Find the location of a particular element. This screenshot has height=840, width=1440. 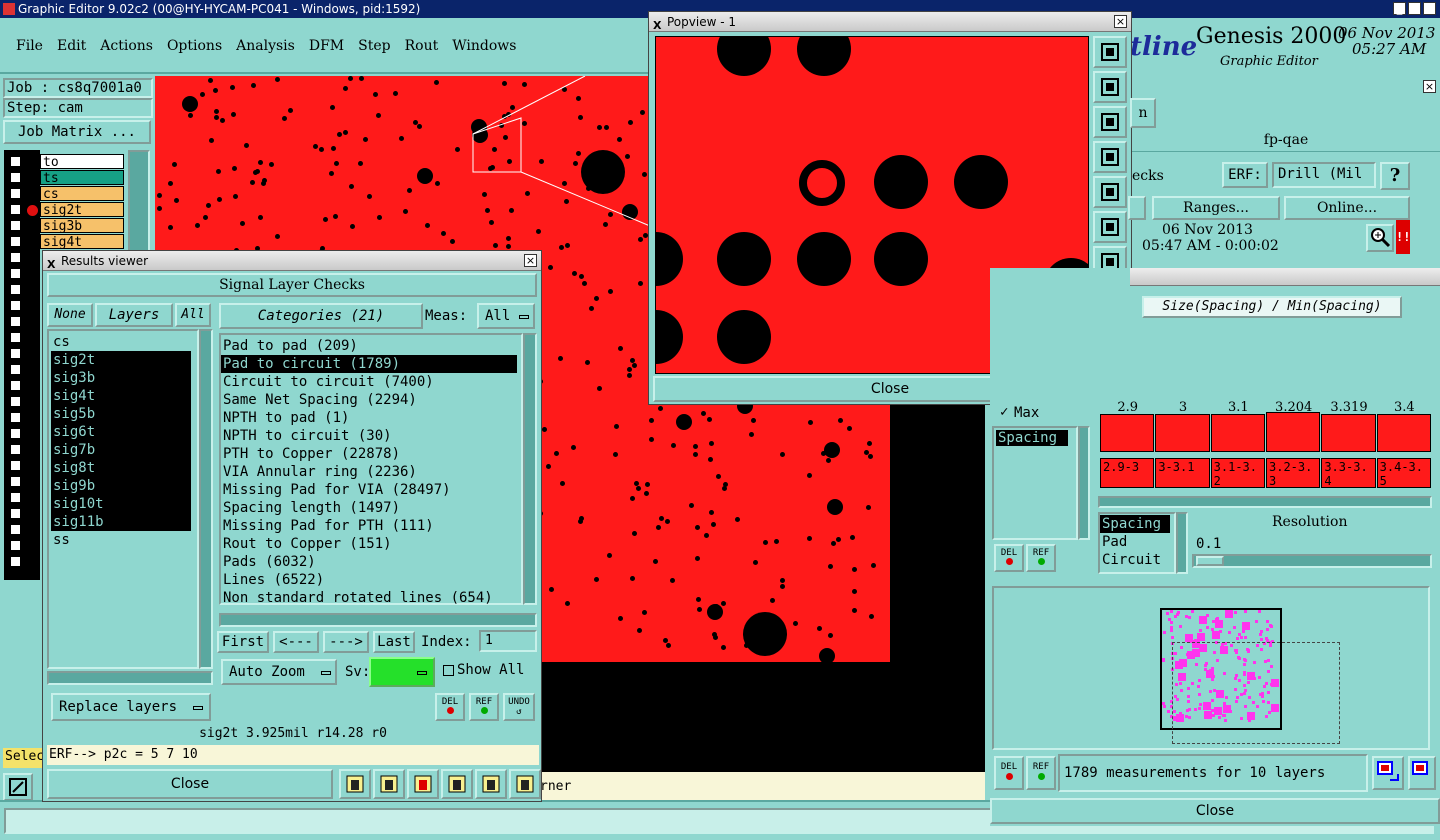

category-item: Same Net Spacing (2294) is located at coordinates (371, 400).